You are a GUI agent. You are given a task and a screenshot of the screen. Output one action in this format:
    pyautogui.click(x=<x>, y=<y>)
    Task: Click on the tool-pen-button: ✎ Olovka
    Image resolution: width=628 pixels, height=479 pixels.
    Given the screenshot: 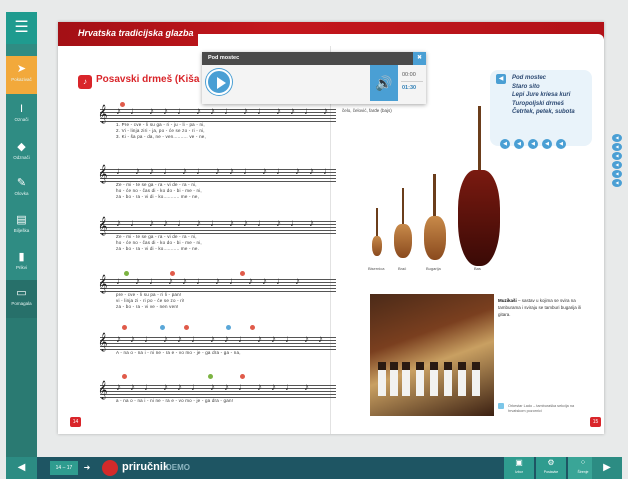 What is the action you would take?
    pyautogui.click(x=21, y=189)
    